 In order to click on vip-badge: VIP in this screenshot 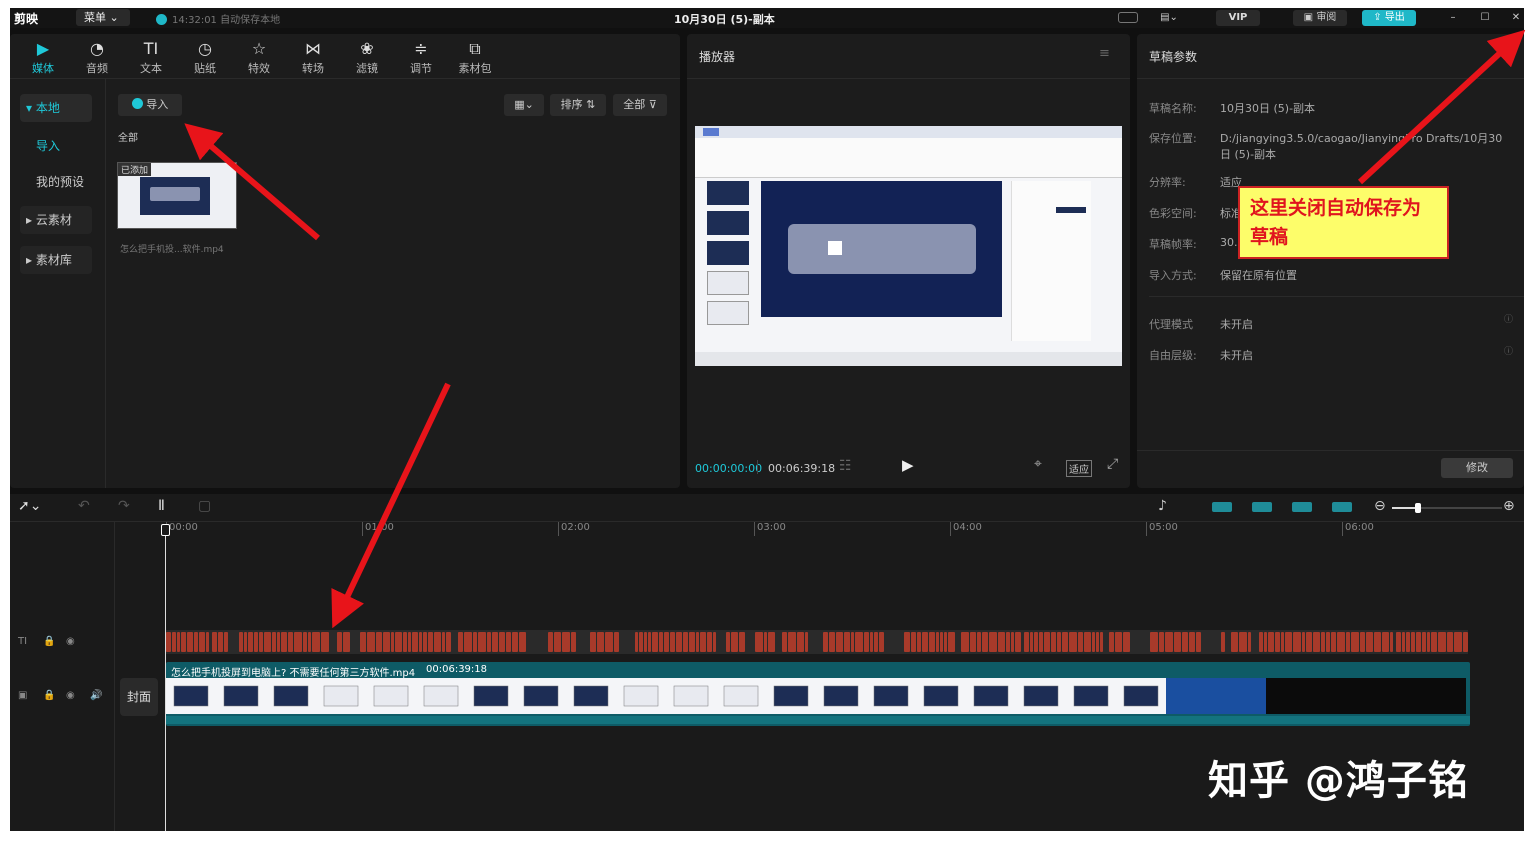, I will do `click(1238, 18)`.